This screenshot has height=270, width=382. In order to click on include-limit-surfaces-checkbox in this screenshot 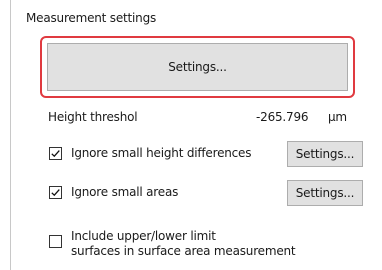, I will do `click(55, 241)`.